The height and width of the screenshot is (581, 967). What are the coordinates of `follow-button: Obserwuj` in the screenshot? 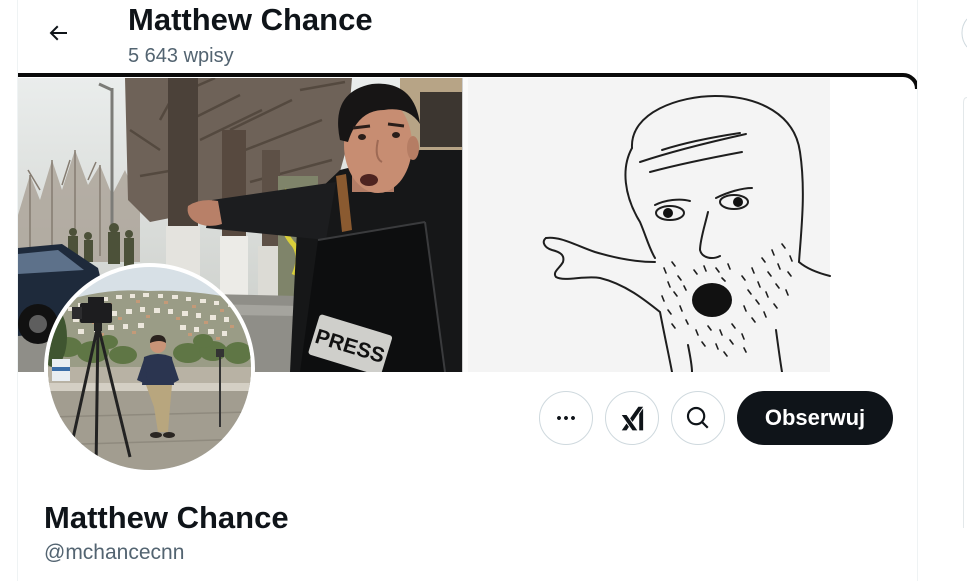 It's located at (815, 418).